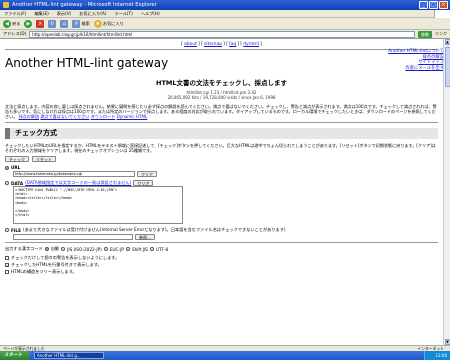  Describe the element at coordinates (17, 159) in the screenshot. I see `check-button: チェック` at that location.